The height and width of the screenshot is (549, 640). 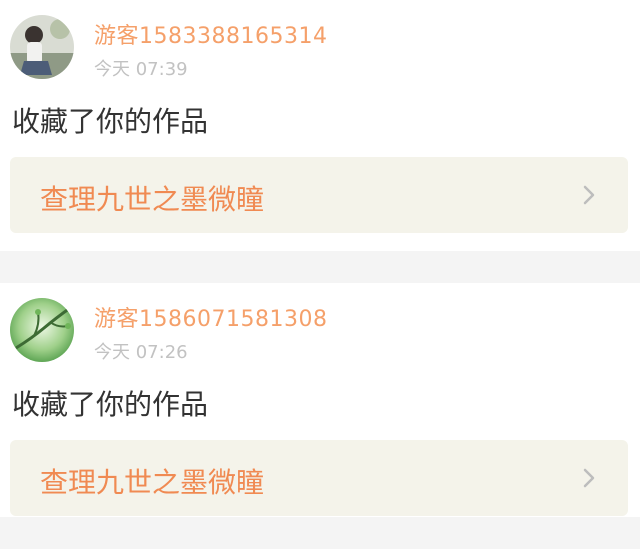 I want to click on timestamp: 今天 07:39, so click(x=141, y=69).